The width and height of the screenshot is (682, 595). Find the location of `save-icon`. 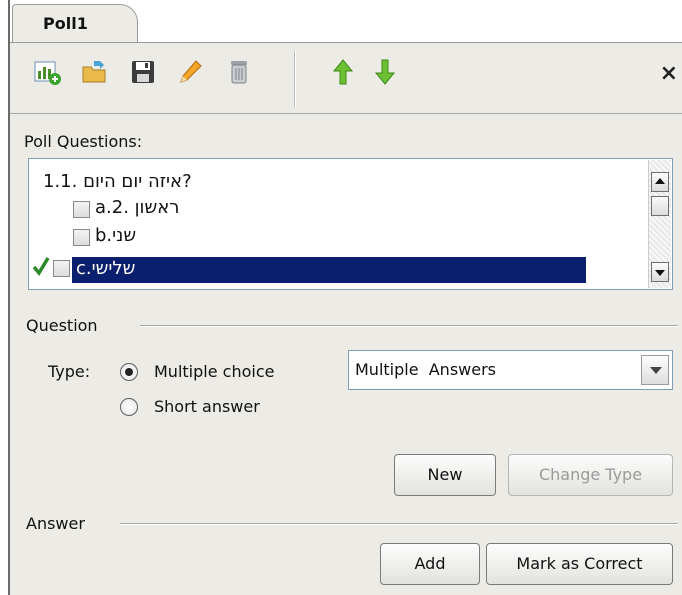

save-icon is located at coordinates (143, 72).